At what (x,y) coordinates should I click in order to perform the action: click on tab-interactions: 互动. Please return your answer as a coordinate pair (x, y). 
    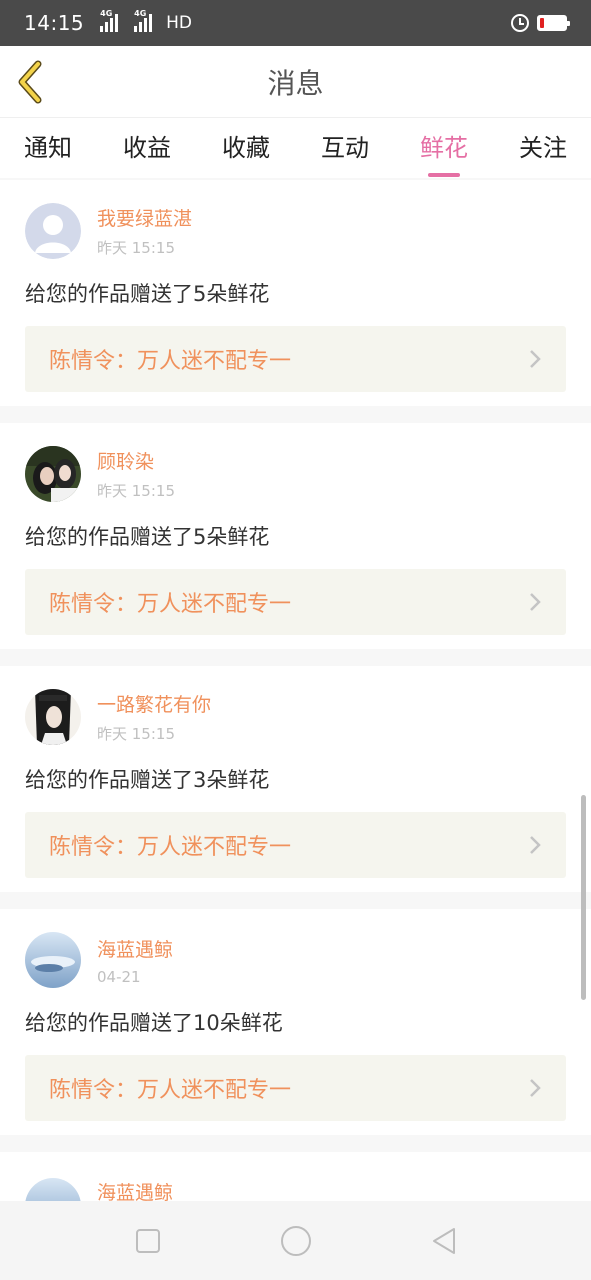
    Looking at the image, I should click on (345, 152).